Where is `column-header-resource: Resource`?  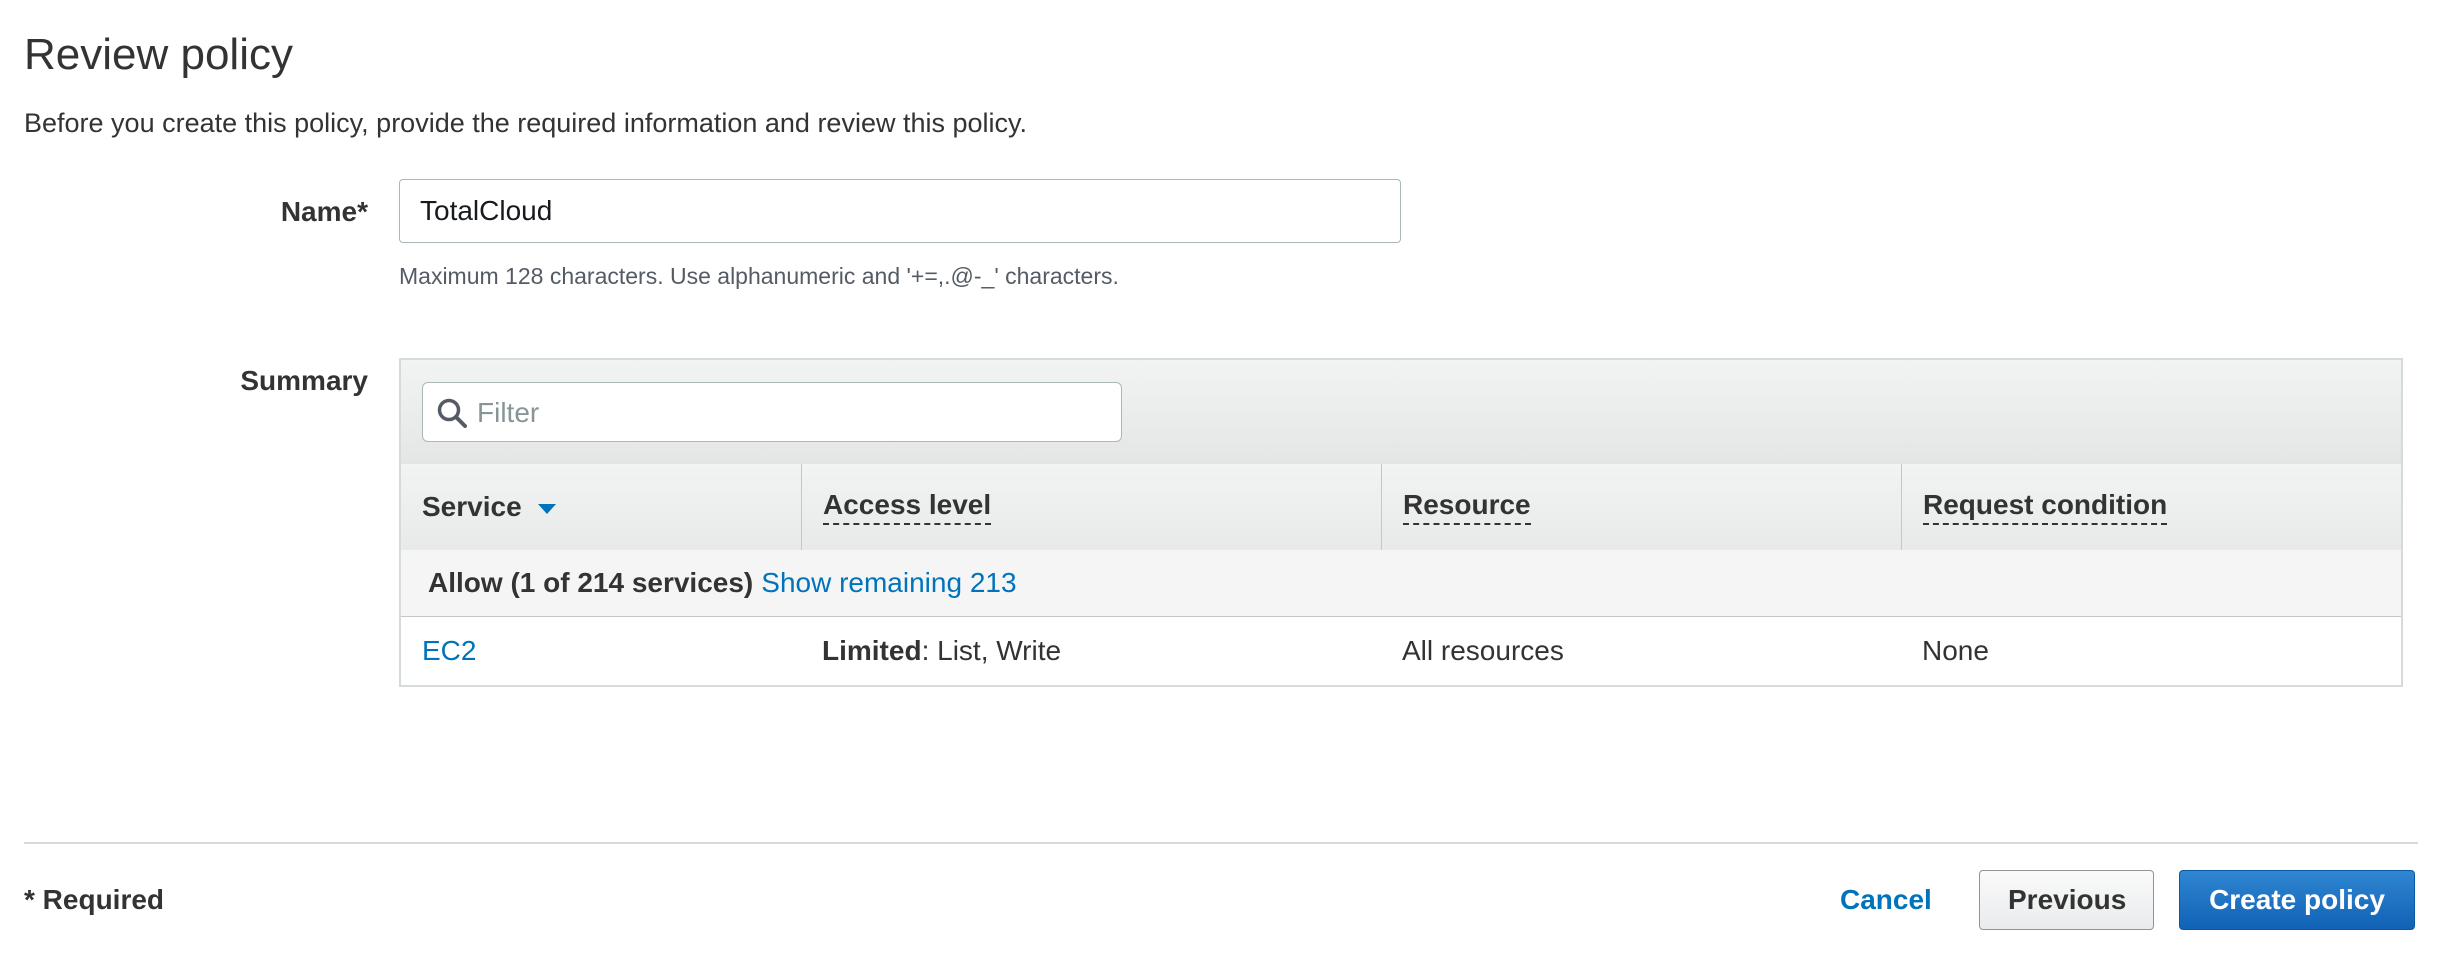
column-header-resource: Resource is located at coordinates (1641, 507).